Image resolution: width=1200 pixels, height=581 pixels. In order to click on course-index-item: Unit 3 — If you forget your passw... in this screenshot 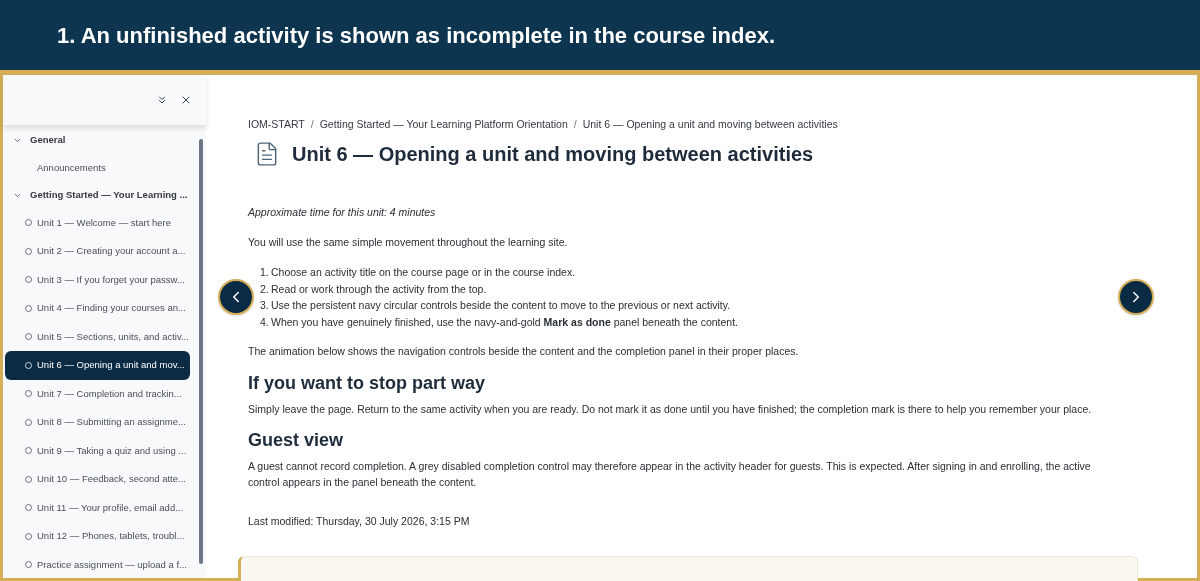, I will do `click(97, 279)`.